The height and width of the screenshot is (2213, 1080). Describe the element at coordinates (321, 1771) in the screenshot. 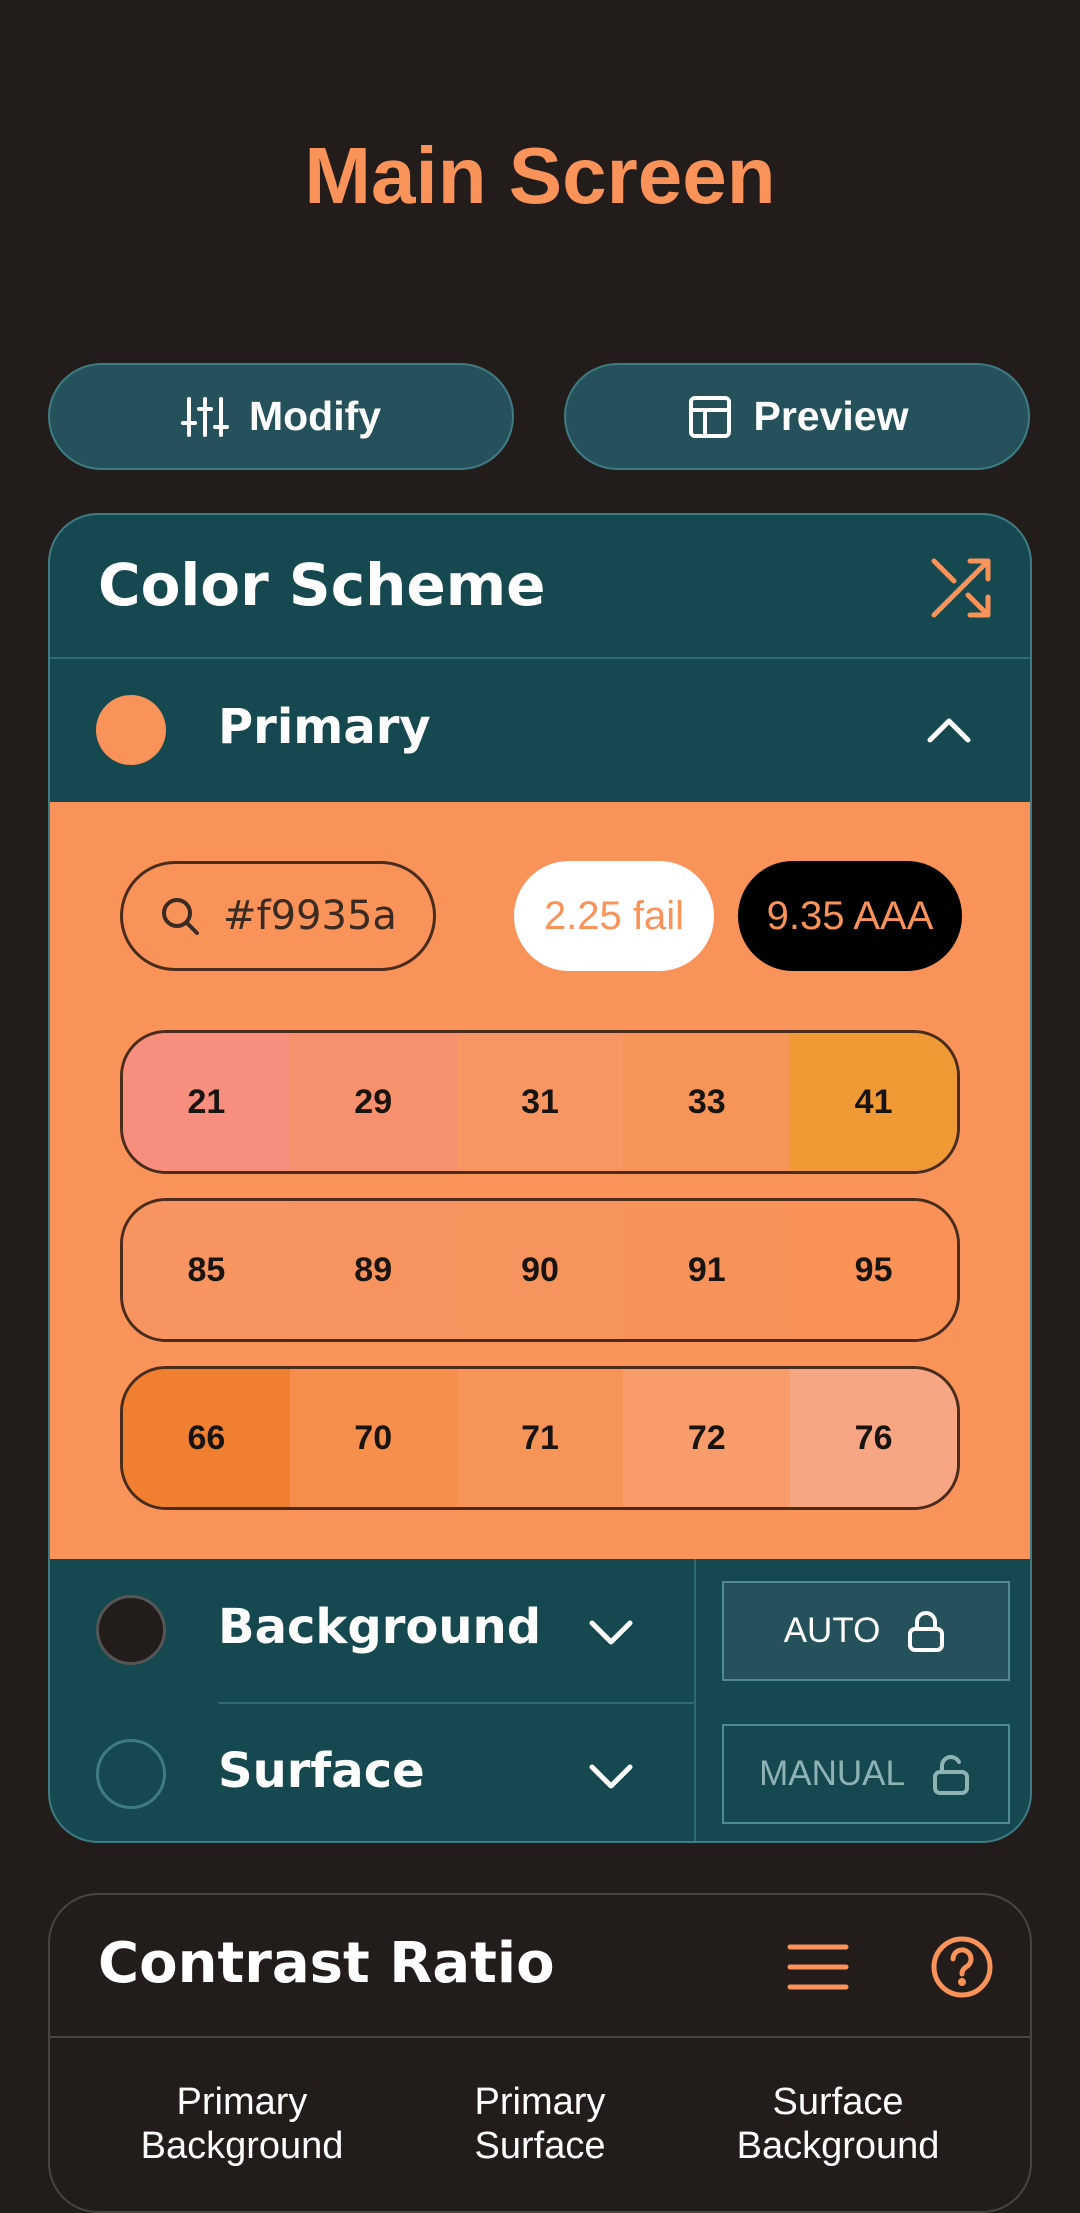

I see `surface-label: Surface` at that location.